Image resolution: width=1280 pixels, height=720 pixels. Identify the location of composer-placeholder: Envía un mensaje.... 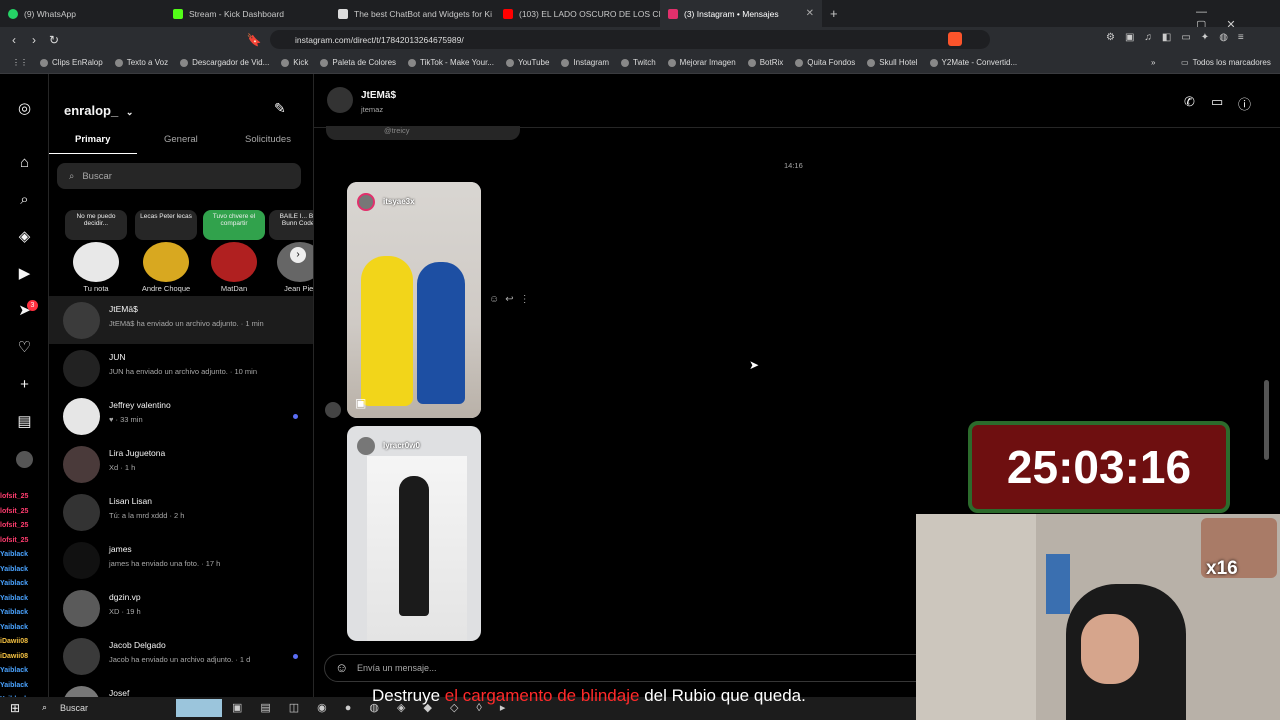
(397, 668).